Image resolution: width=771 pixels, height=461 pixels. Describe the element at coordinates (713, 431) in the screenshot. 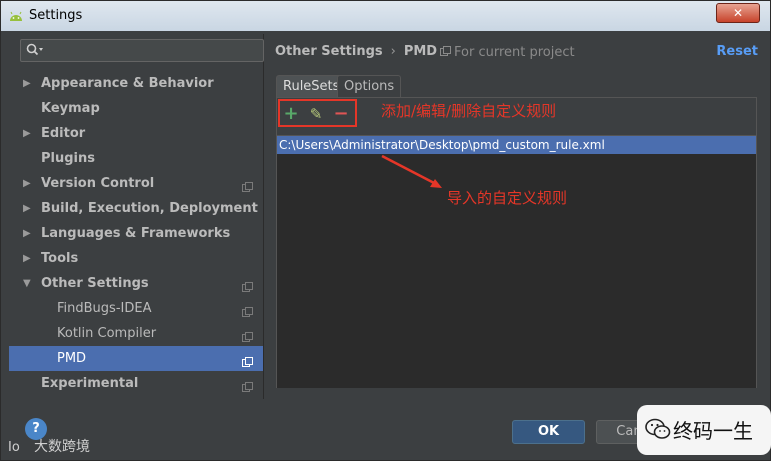

I see `watermark-right-text: 终码一生` at that location.